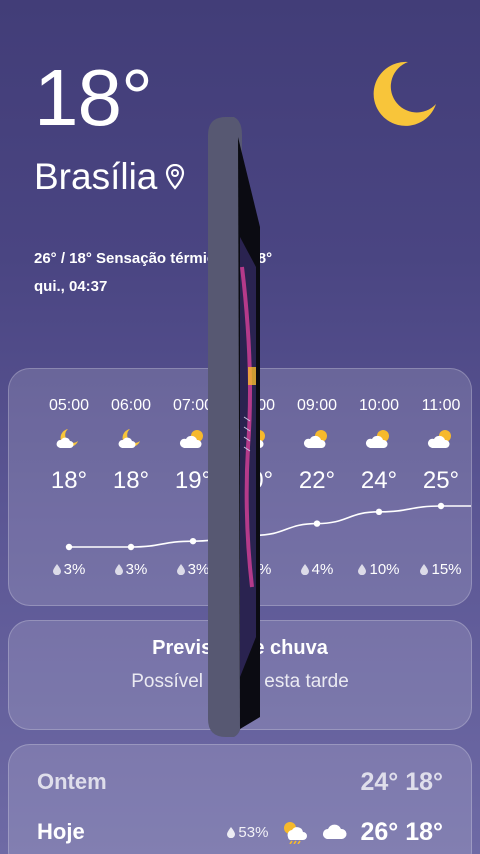 Image resolution: width=480 pixels, height=854 pixels. I want to click on hourly-item: 05:00 18° 3%, so click(69, 487).